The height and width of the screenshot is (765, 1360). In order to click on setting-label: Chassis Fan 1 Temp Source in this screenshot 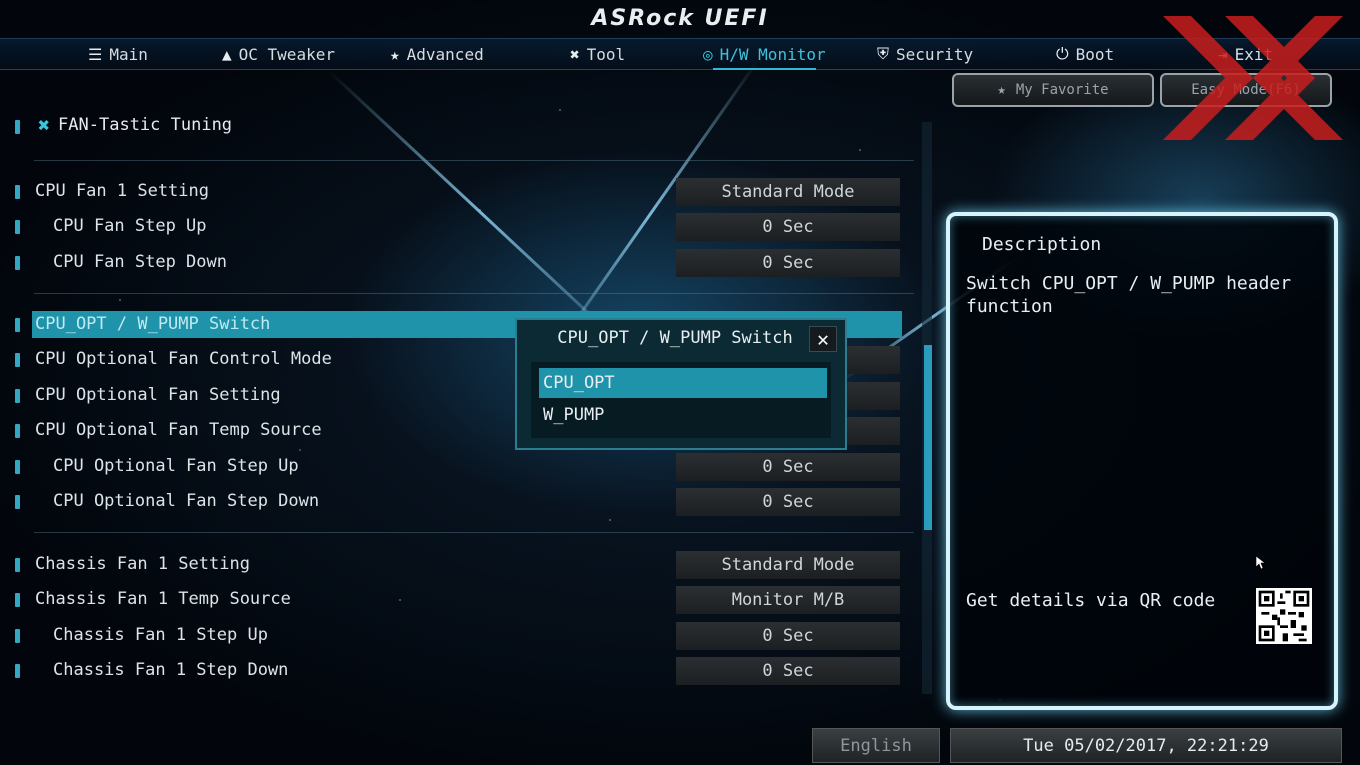, I will do `click(163, 599)`.